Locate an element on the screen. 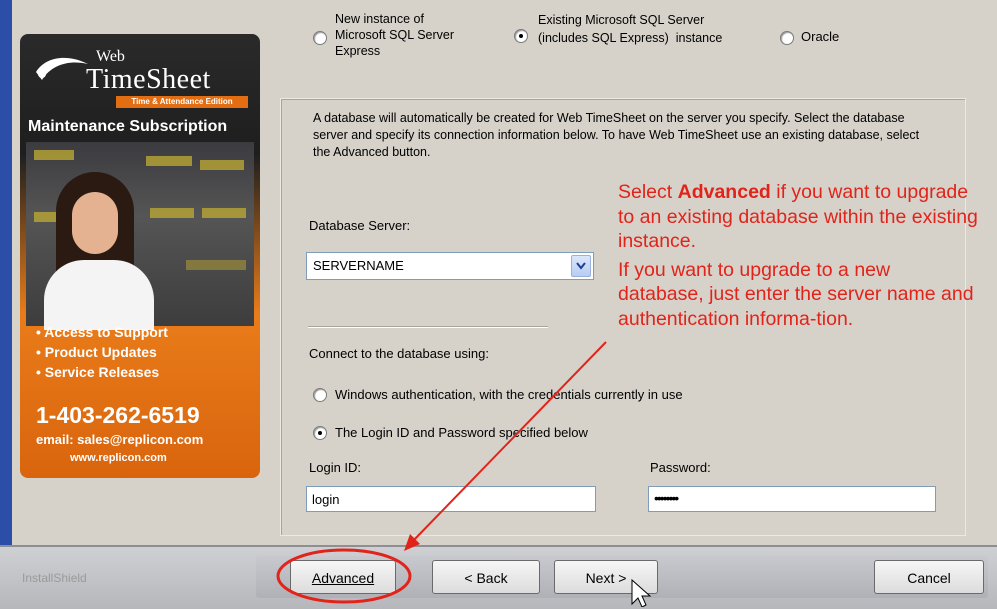 The width and height of the screenshot is (997, 609). bullet-item: • Service Releases is located at coordinates (98, 372).